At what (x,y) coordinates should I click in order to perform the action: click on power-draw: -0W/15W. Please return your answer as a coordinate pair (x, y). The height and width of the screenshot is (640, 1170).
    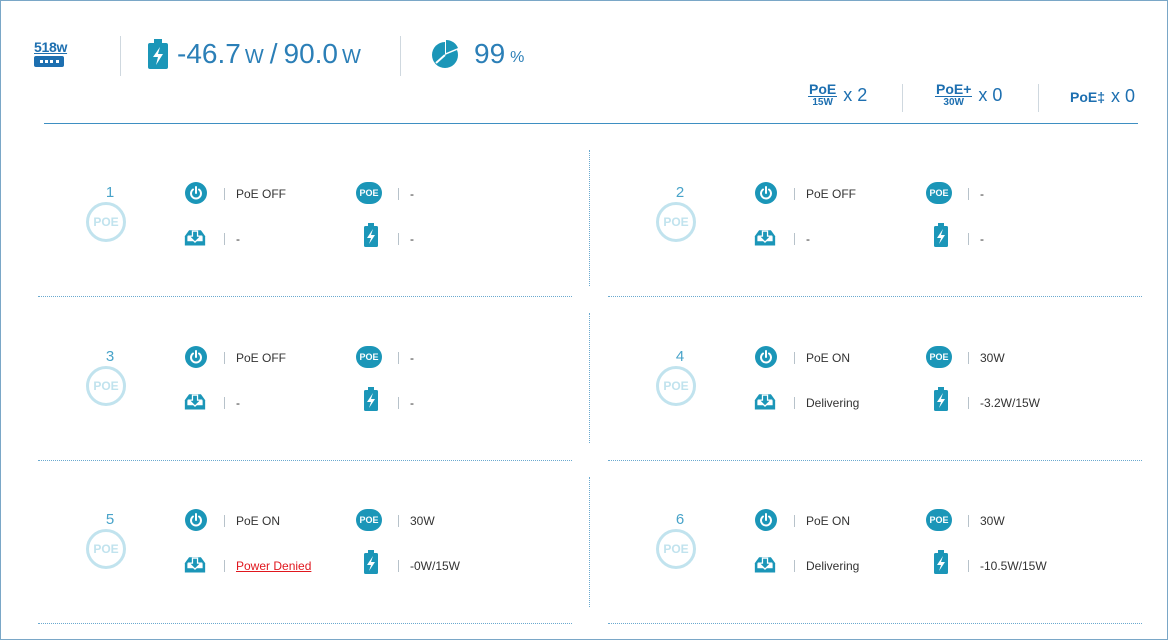
    Looking at the image, I should click on (435, 566).